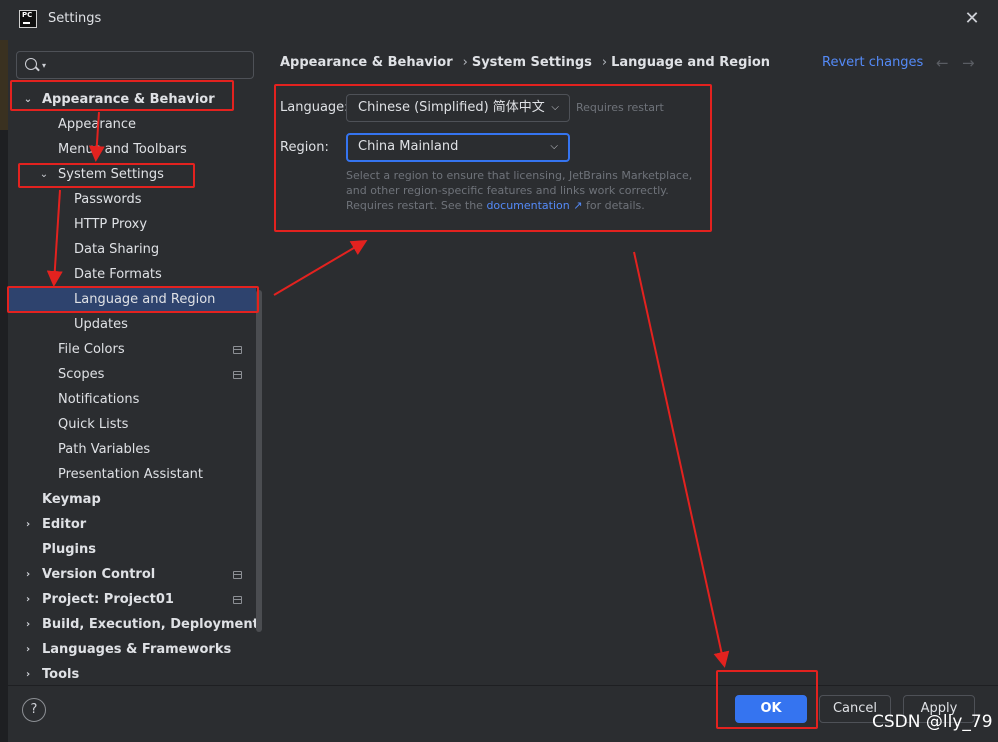 Image resolution: width=998 pixels, height=742 pixels. I want to click on sidebar-item-label: File Colors, so click(91, 349).